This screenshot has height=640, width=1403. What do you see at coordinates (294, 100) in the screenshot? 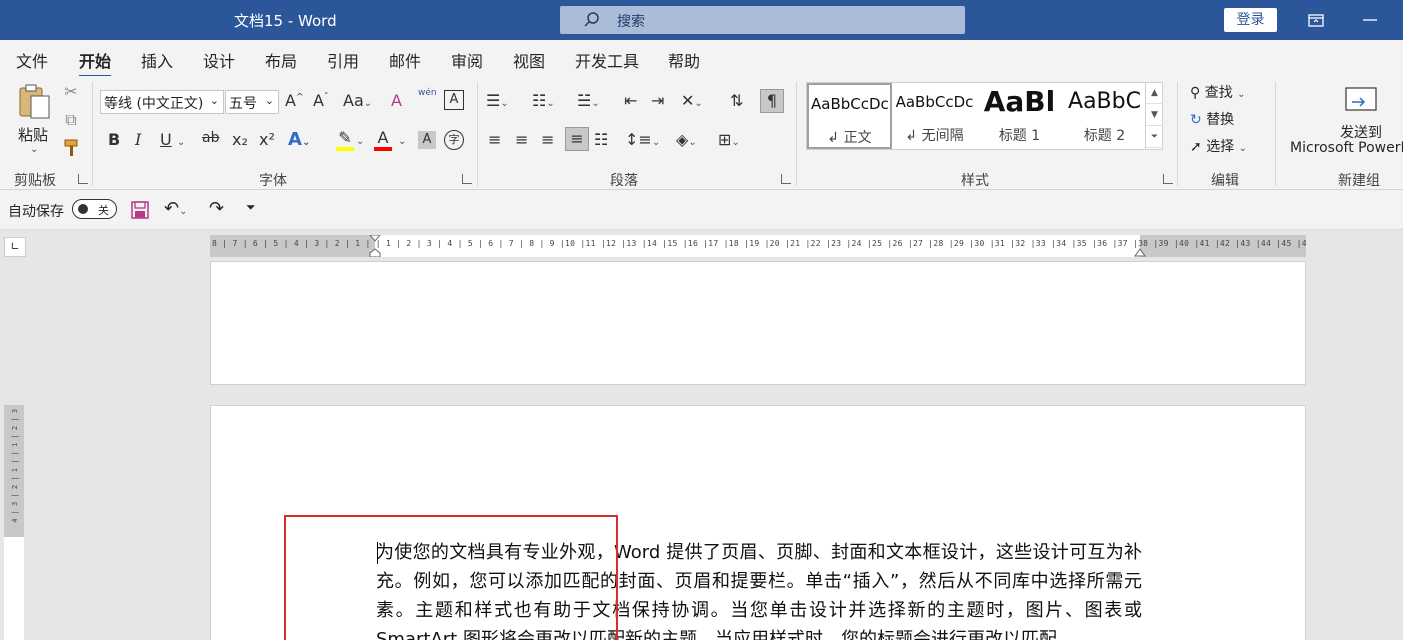
I see `grow-font-icon: A^` at bounding box center [294, 100].